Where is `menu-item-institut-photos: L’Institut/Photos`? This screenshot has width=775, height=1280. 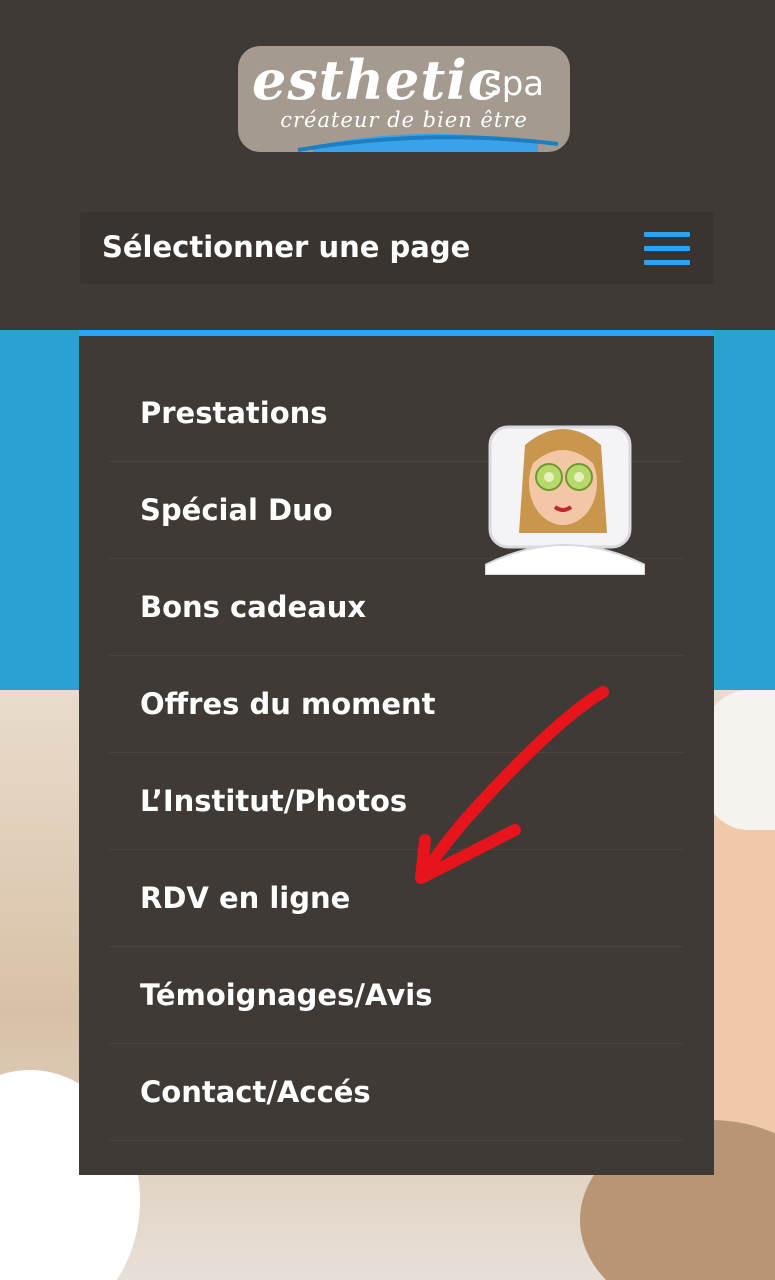 menu-item-institut-photos: L’Institut/Photos is located at coordinates (396, 802).